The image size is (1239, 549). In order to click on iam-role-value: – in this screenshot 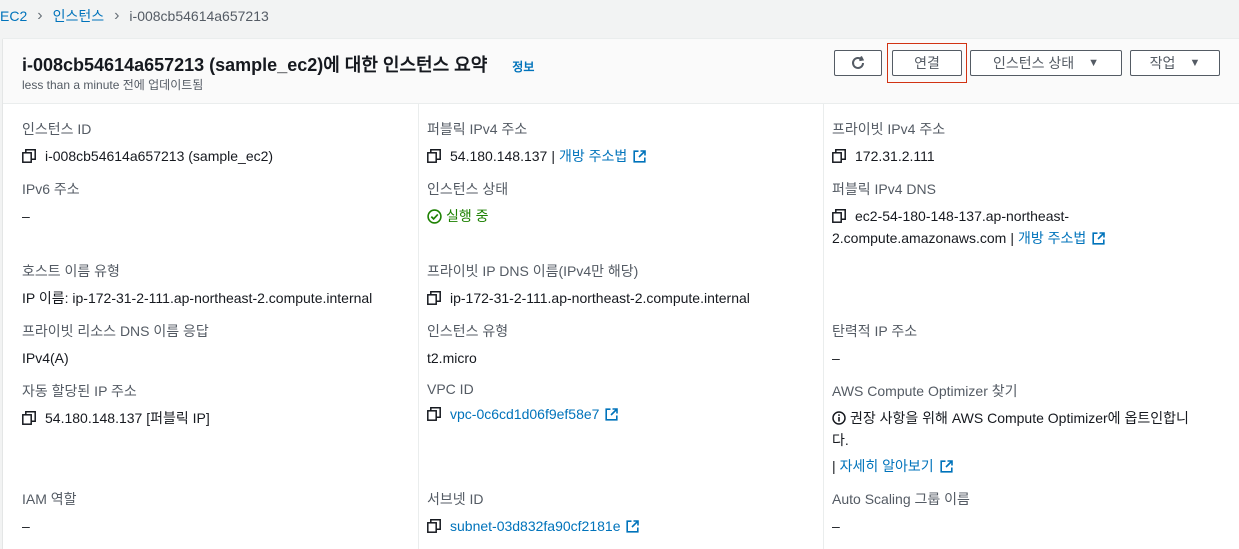, I will do `click(26, 526)`.